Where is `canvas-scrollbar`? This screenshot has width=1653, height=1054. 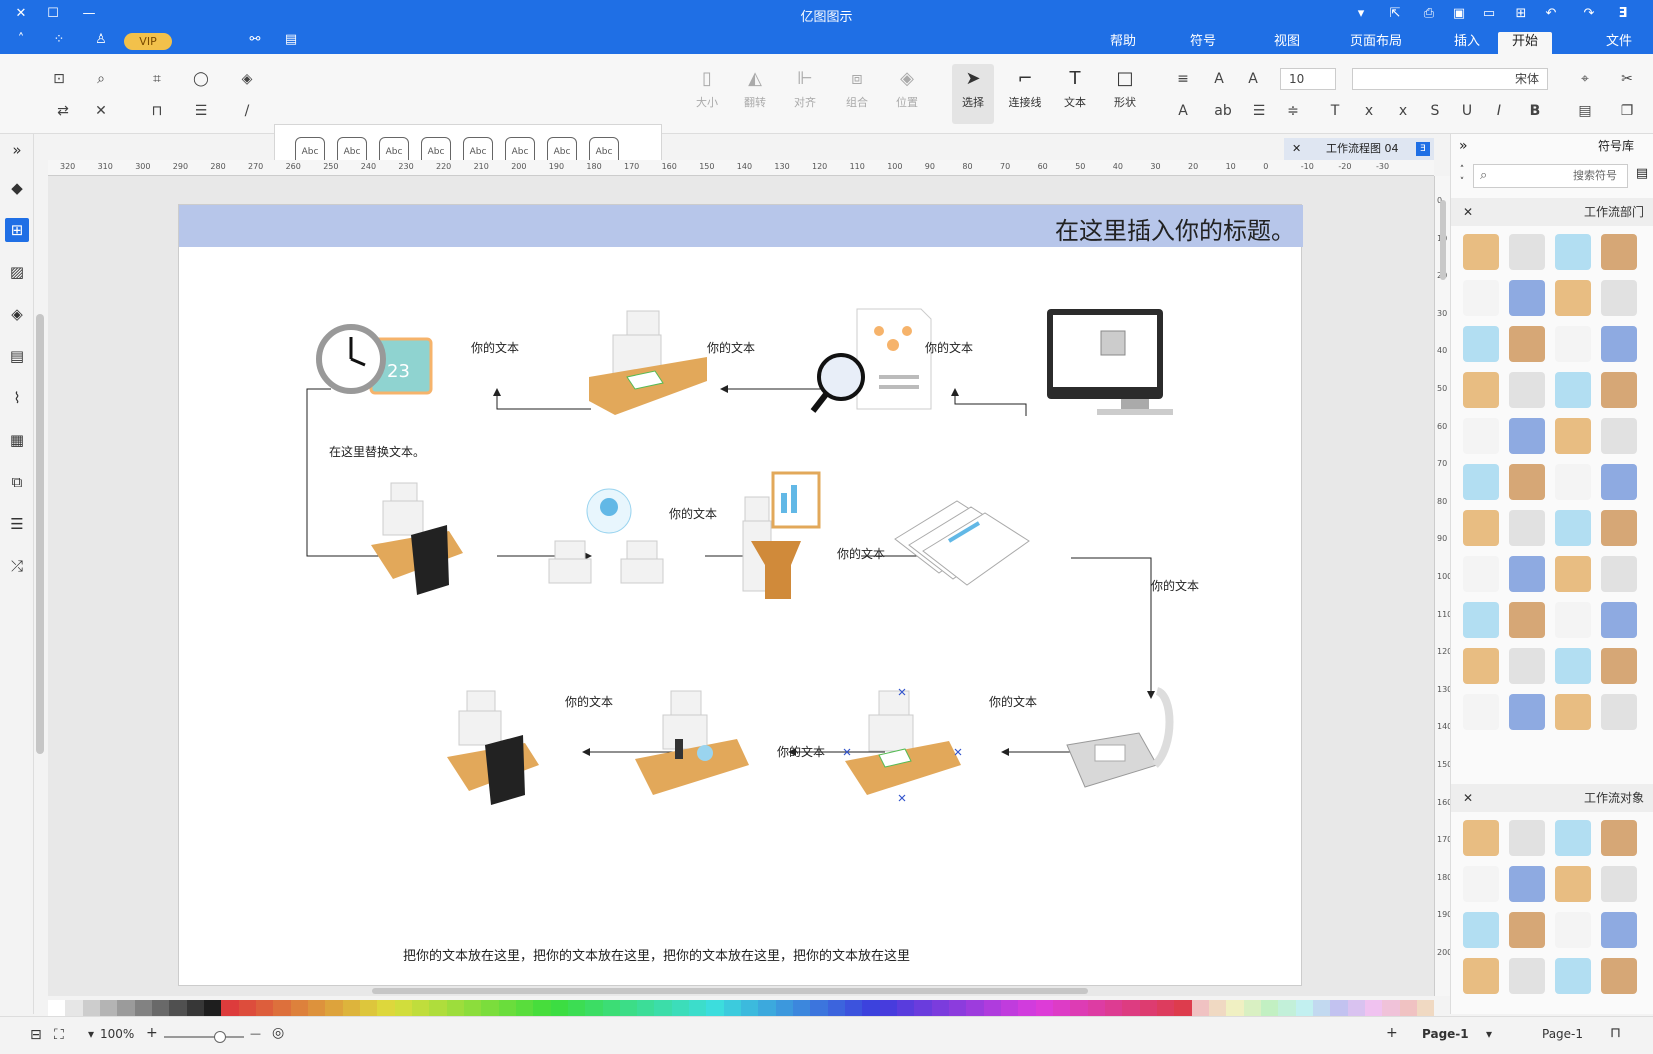 canvas-scrollbar is located at coordinates (40, 534).